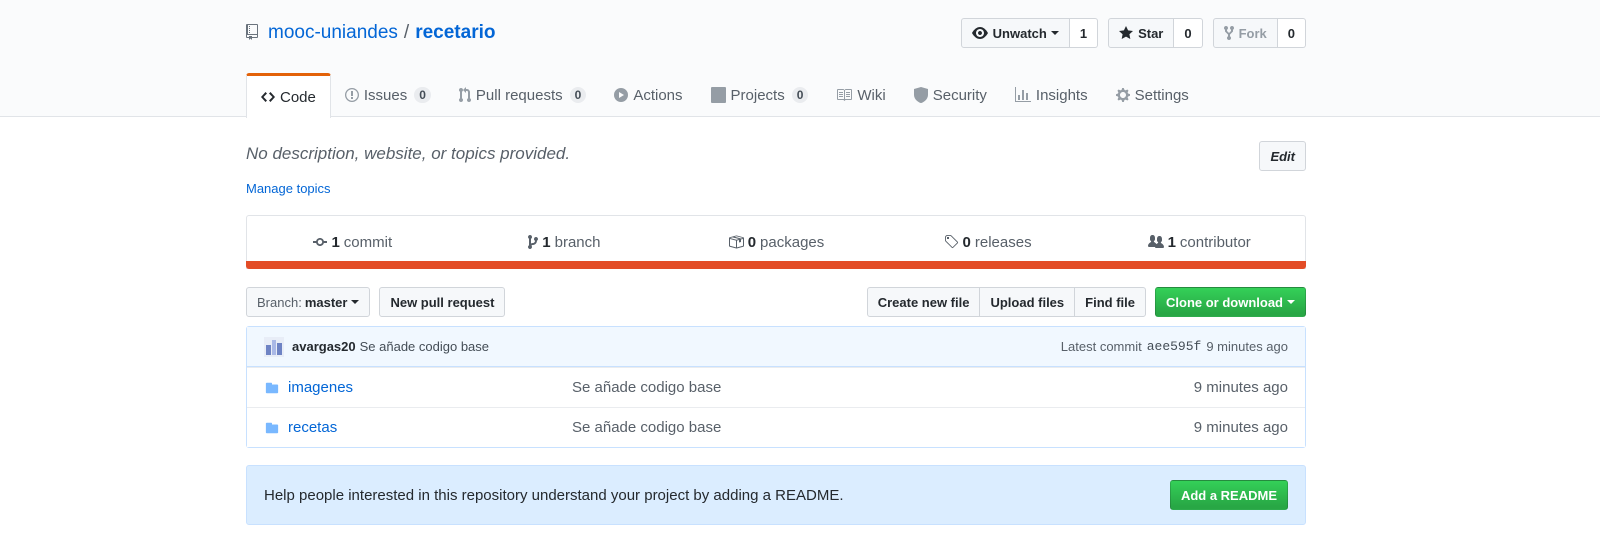  Describe the element at coordinates (519, 95) in the screenshot. I see `tab-label: Pull requests` at that location.